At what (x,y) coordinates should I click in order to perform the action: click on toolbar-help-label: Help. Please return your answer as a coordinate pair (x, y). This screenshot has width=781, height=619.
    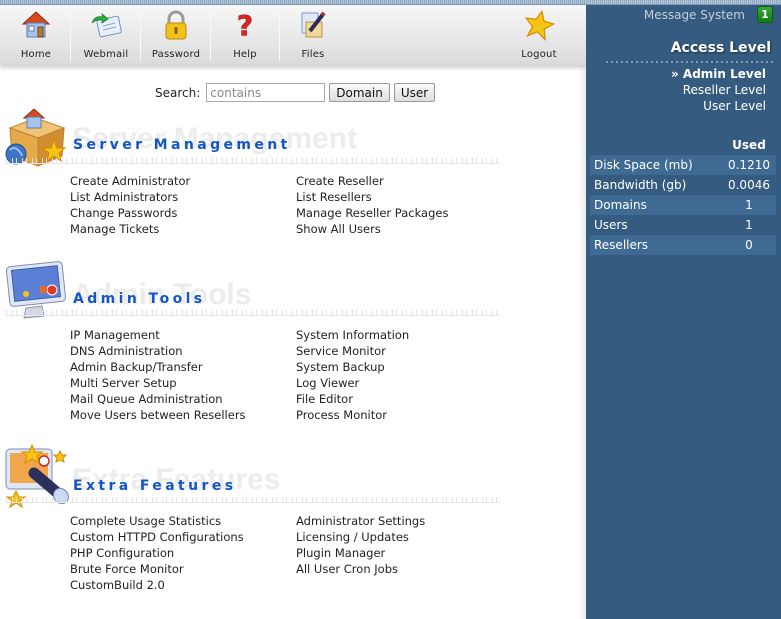
    Looking at the image, I should click on (245, 54).